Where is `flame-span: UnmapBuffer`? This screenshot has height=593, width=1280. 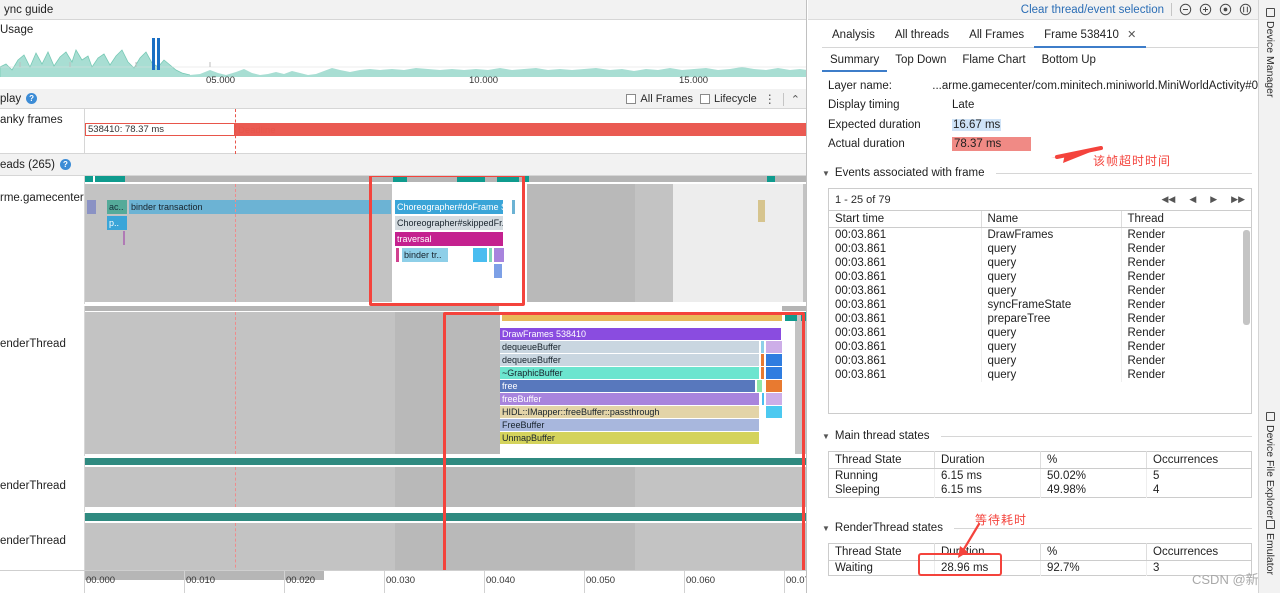
flame-span: UnmapBuffer is located at coordinates (629, 438).